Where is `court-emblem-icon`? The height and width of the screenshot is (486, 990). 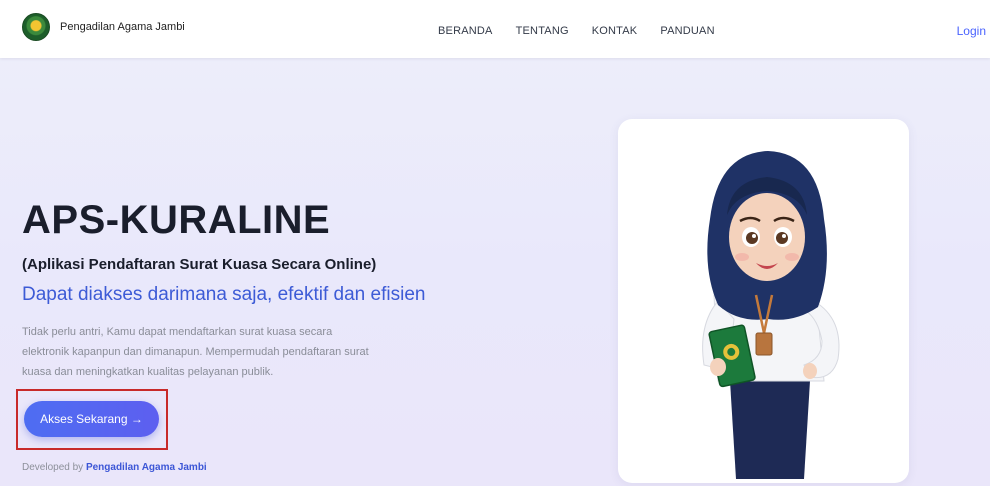
court-emblem-icon is located at coordinates (36, 27).